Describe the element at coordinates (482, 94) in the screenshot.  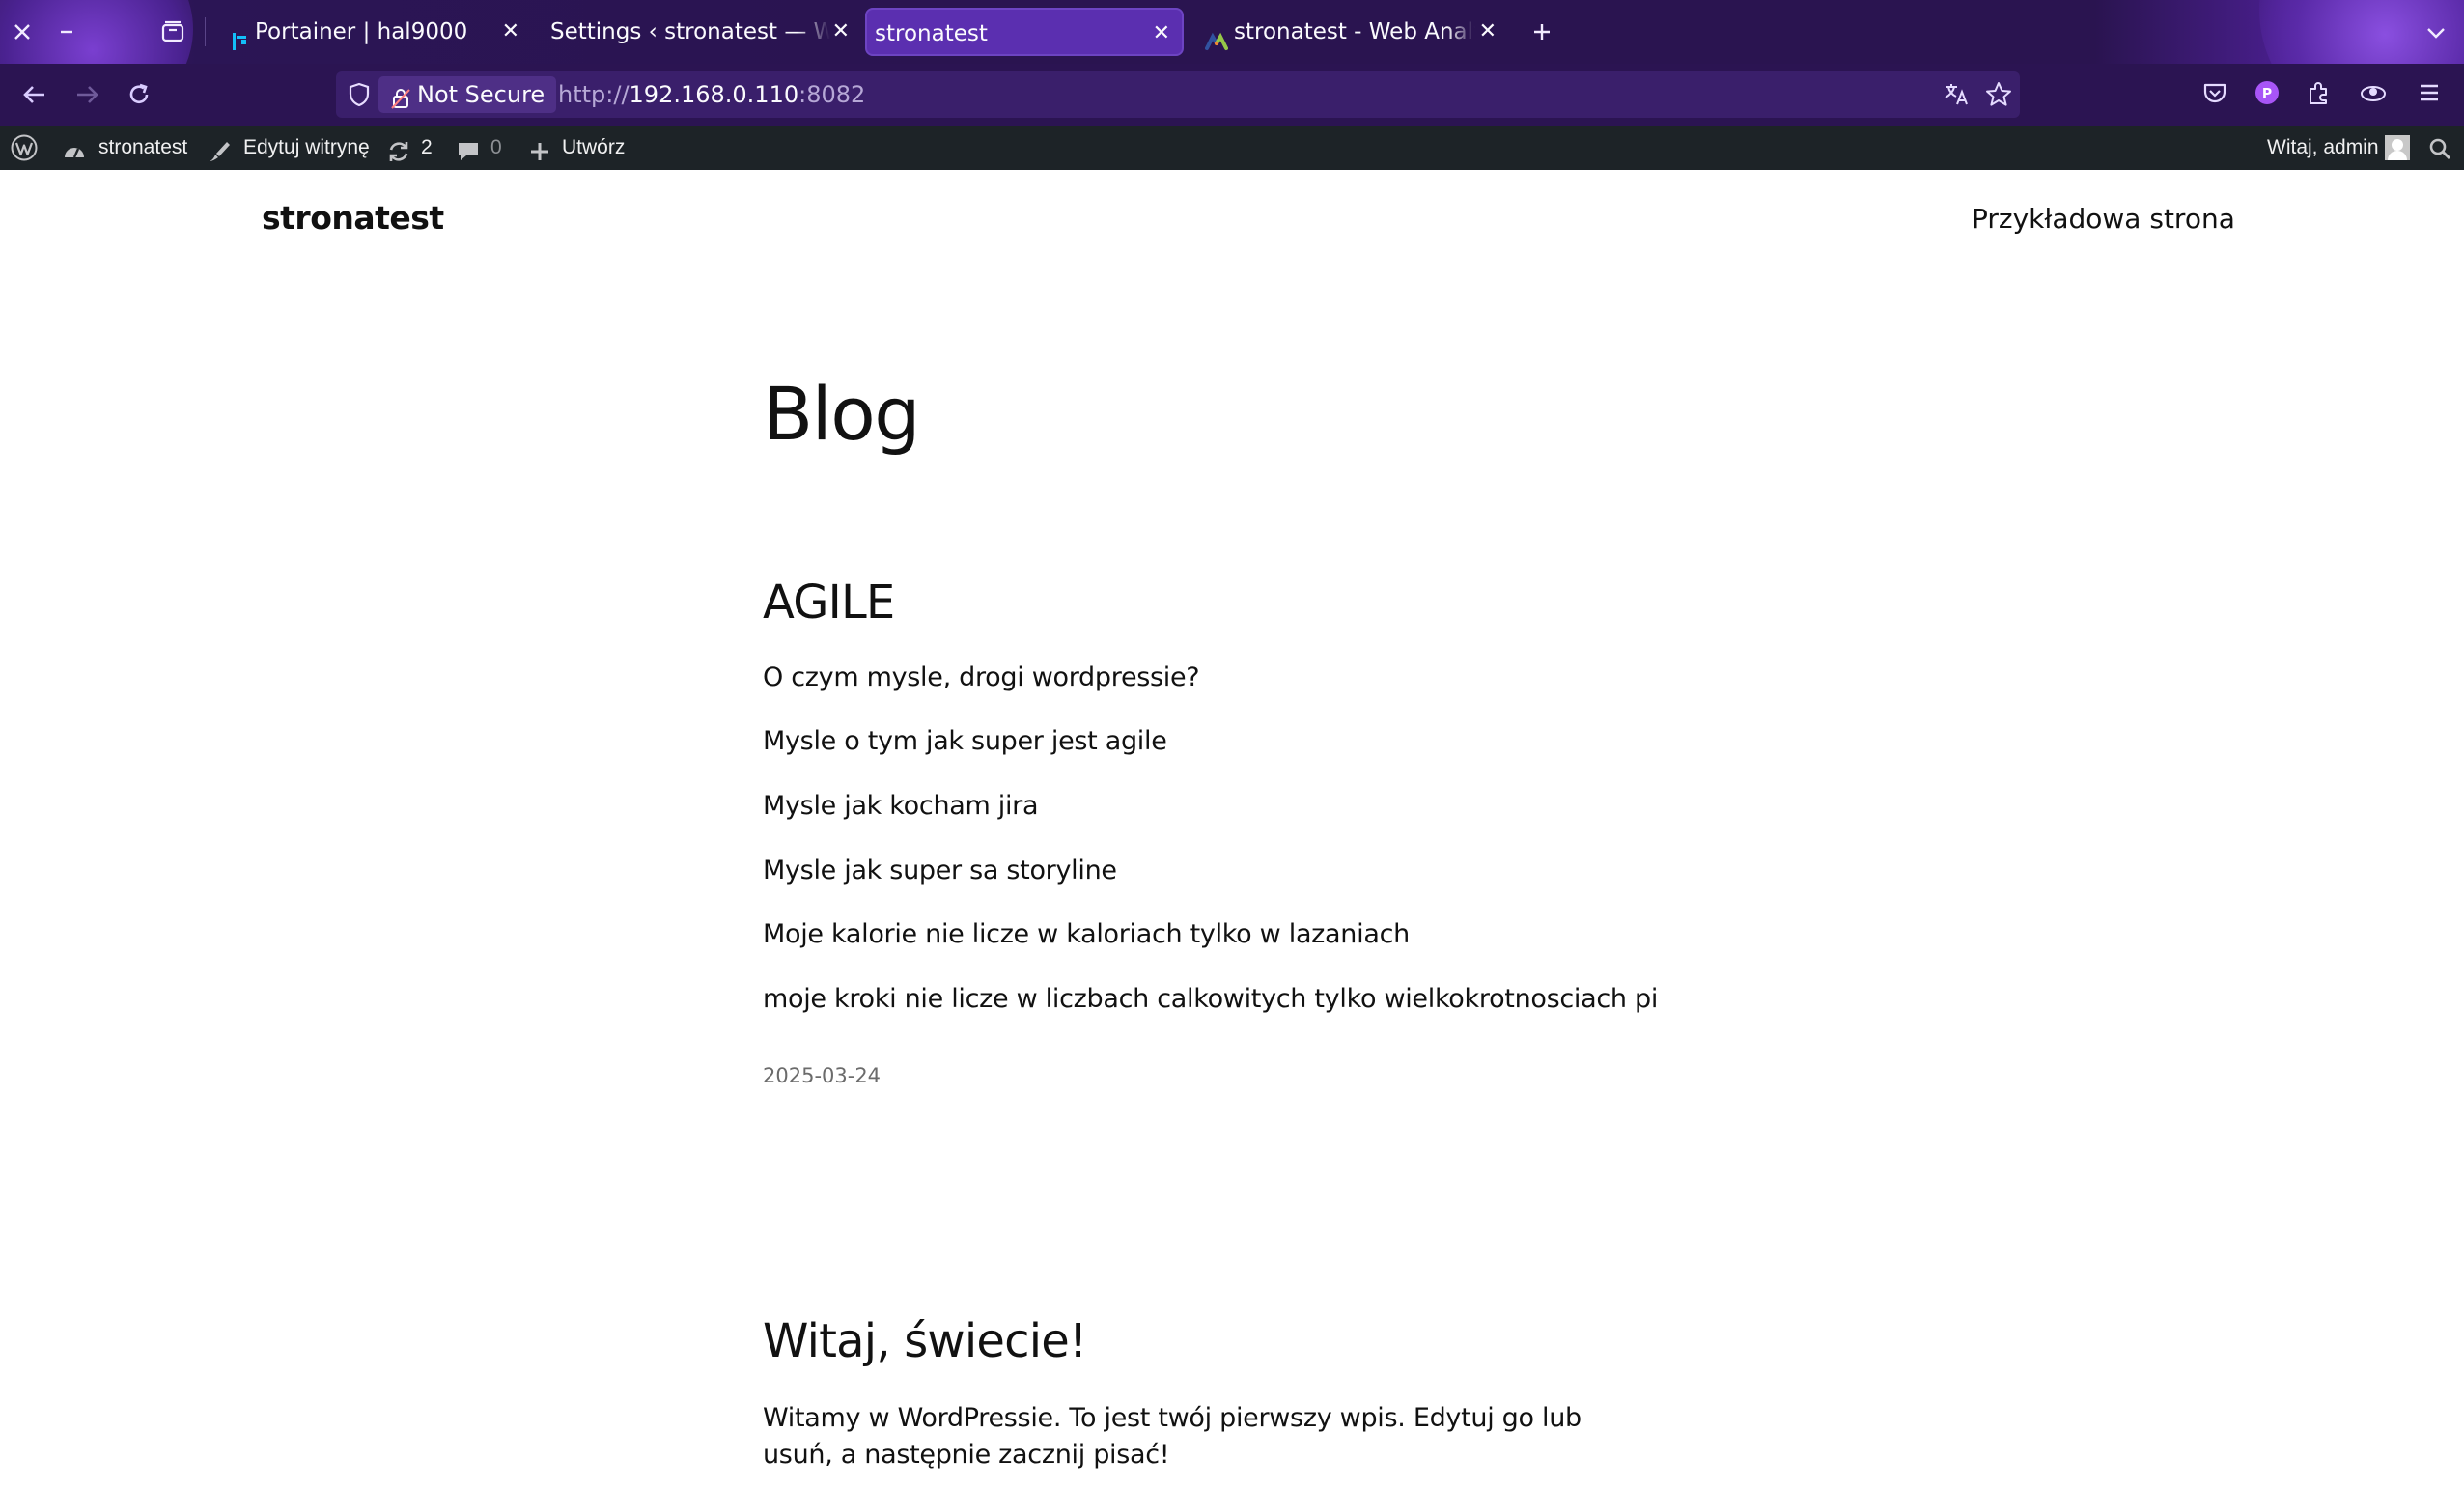
I see `not-secure-label: Not Secure` at that location.